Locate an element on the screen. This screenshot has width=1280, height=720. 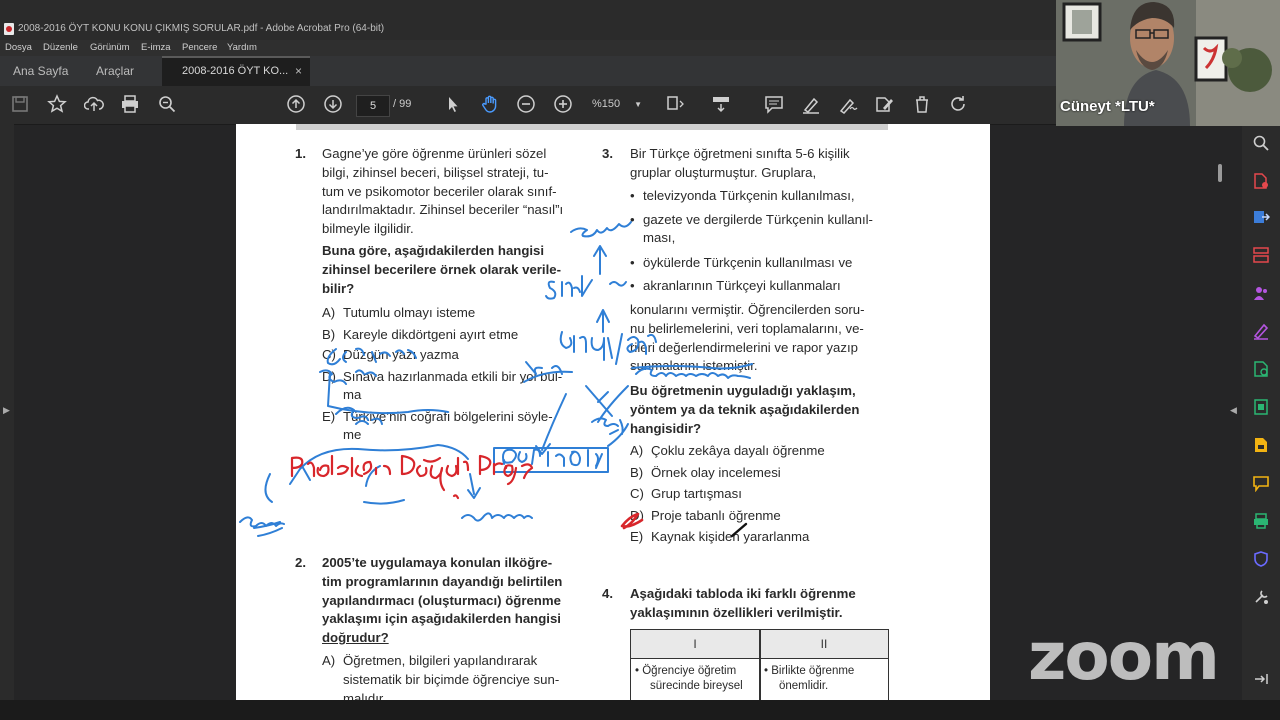
ink-word-birey is located at coordinates (608, 348).